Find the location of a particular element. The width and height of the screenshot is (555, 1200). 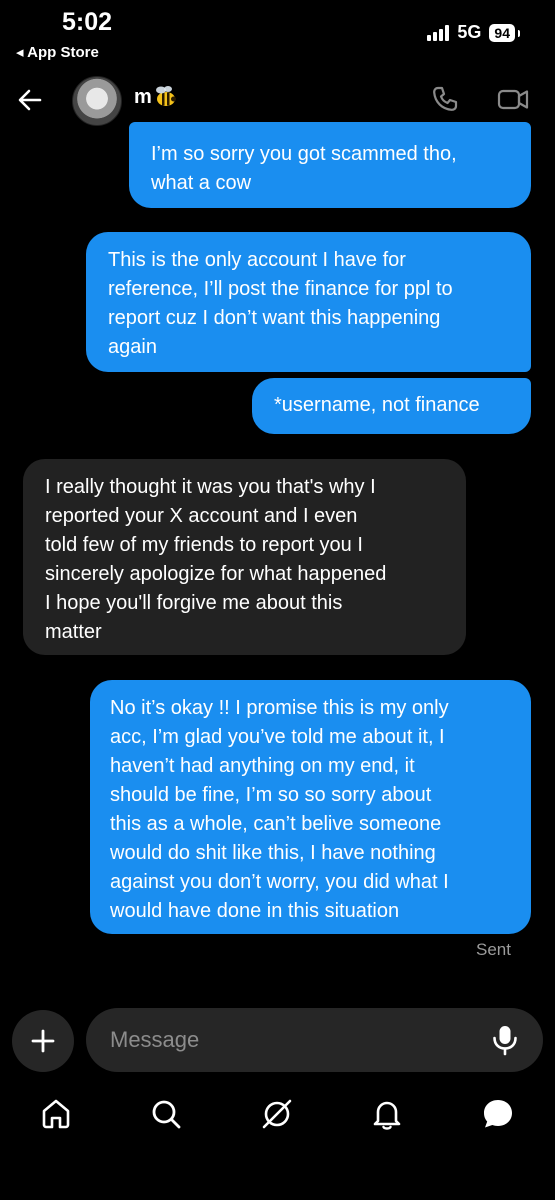

signal-icon is located at coordinates (438, 32).